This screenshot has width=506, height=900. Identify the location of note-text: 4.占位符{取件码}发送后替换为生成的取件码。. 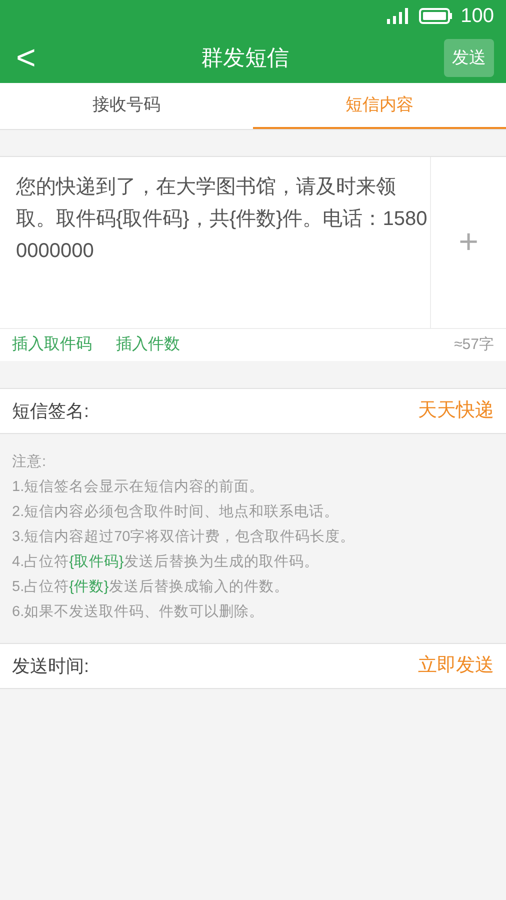
(166, 562).